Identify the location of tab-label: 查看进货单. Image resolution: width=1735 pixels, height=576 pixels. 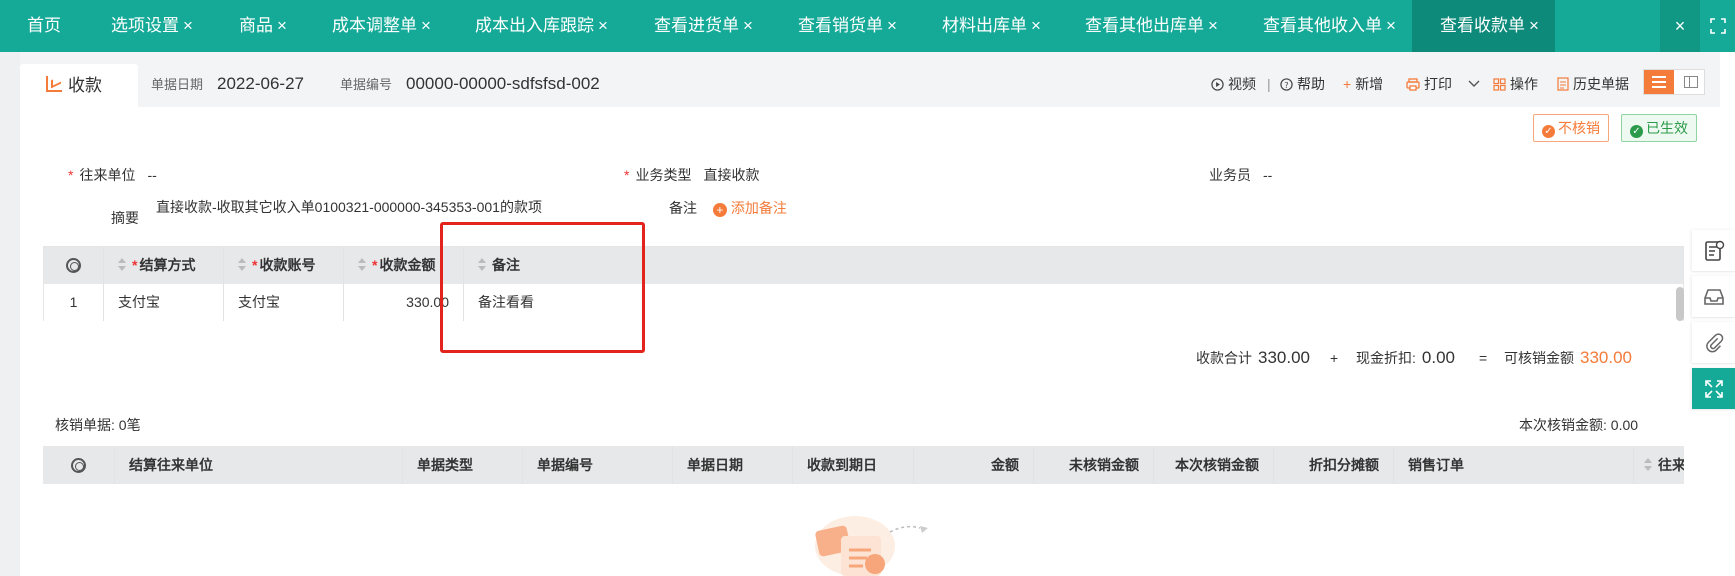
(696, 25).